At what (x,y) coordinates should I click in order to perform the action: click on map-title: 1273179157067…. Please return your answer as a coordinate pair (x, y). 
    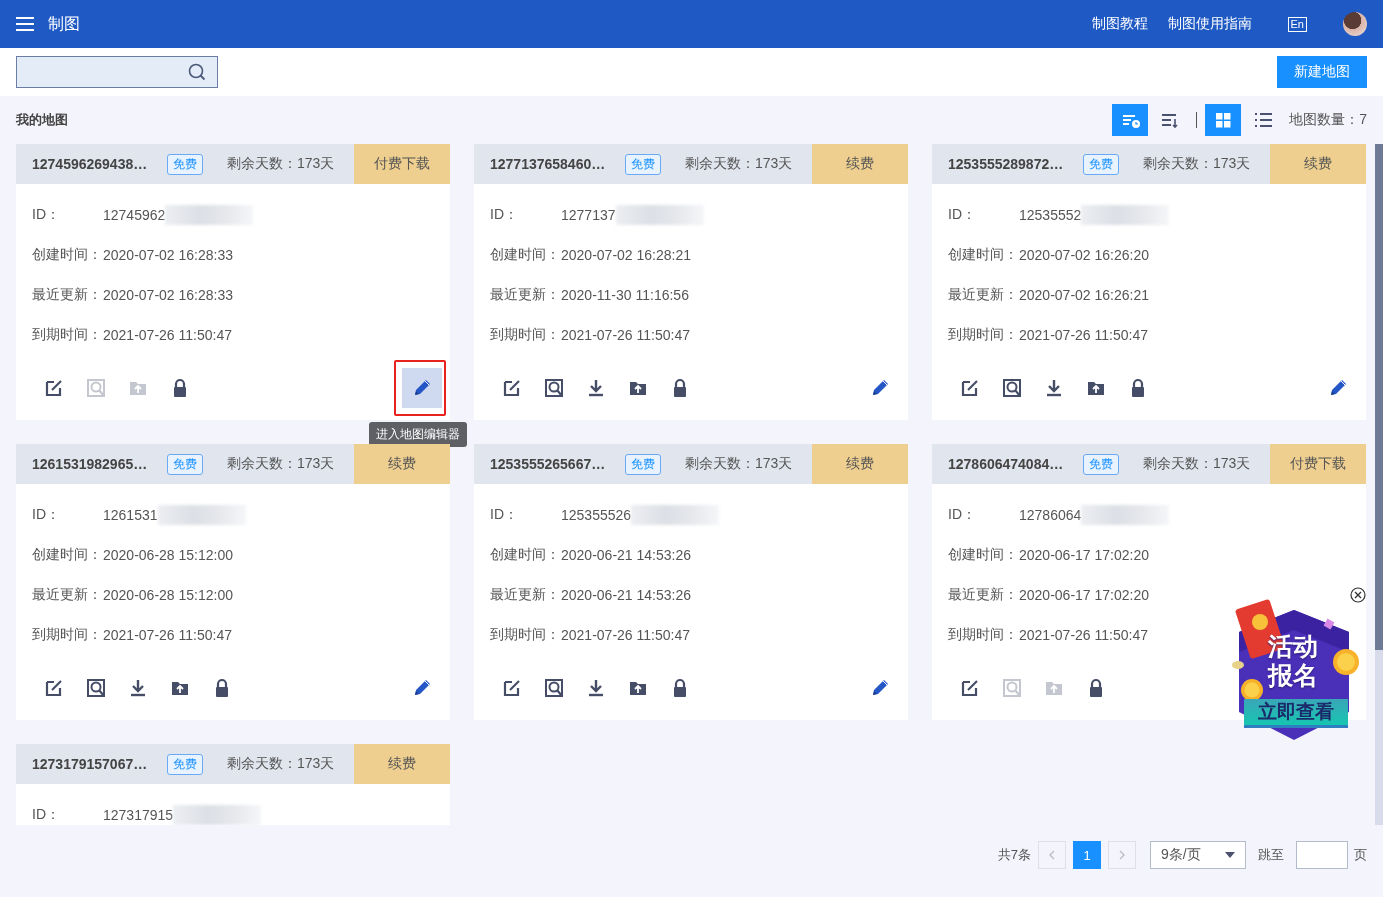
    Looking at the image, I should click on (90, 764).